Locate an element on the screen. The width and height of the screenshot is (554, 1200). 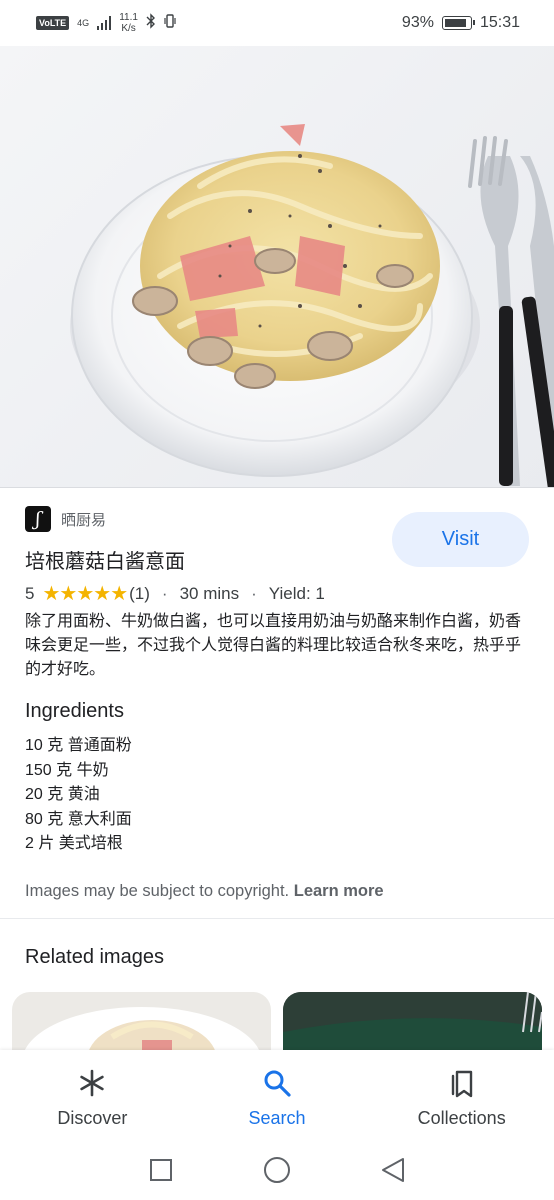
ingredient-item: 10 克 普通面粉 is located at coordinates (78, 745).